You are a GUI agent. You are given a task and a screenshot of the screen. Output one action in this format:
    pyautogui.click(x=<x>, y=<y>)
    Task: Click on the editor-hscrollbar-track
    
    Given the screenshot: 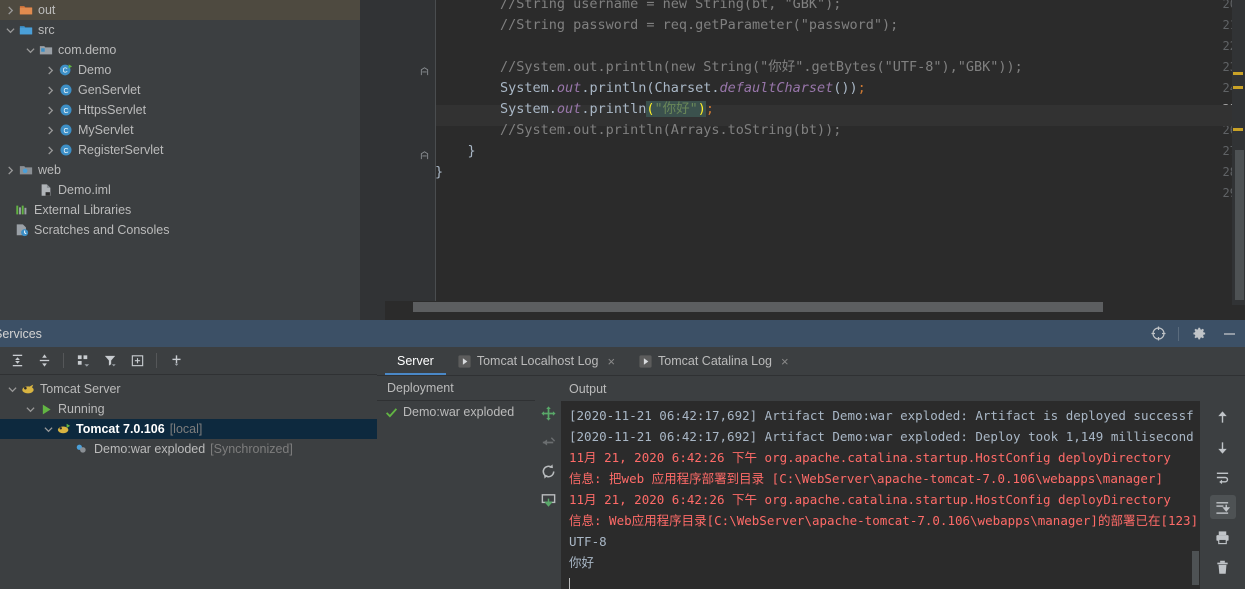 What is the action you would take?
    pyautogui.click(x=801, y=310)
    